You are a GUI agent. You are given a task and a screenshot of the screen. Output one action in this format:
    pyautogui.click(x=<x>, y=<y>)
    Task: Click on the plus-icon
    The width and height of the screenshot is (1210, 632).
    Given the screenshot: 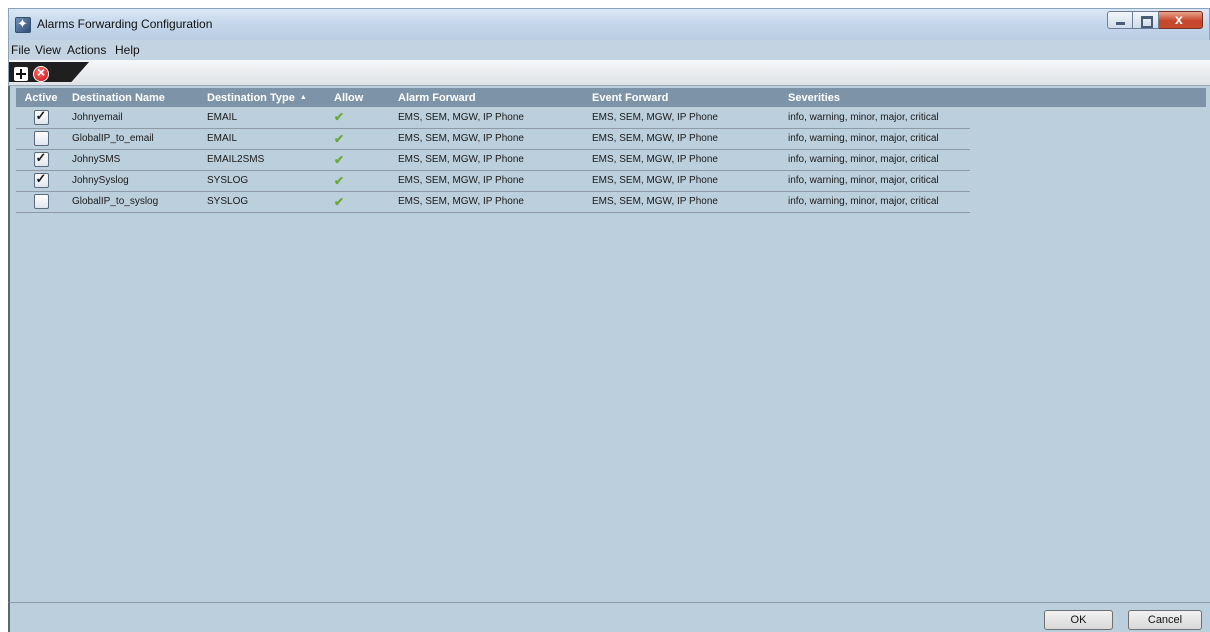 What is the action you would take?
    pyautogui.click(x=21, y=74)
    